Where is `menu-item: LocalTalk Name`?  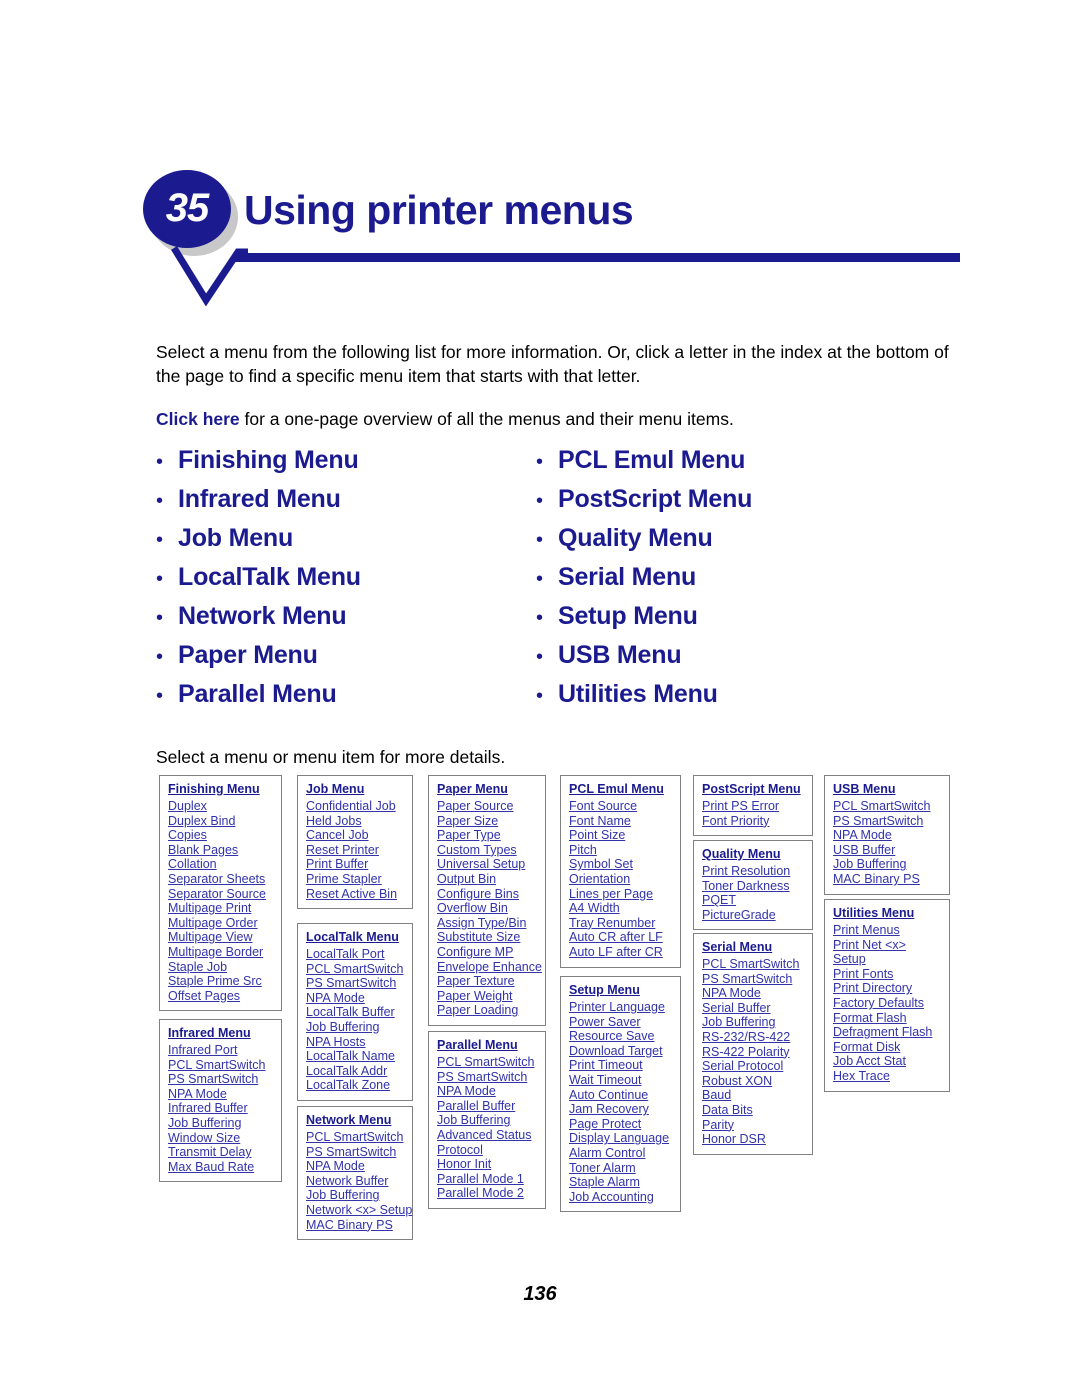
menu-item: LocalTalk Name is located at coordinates (355, 1056).